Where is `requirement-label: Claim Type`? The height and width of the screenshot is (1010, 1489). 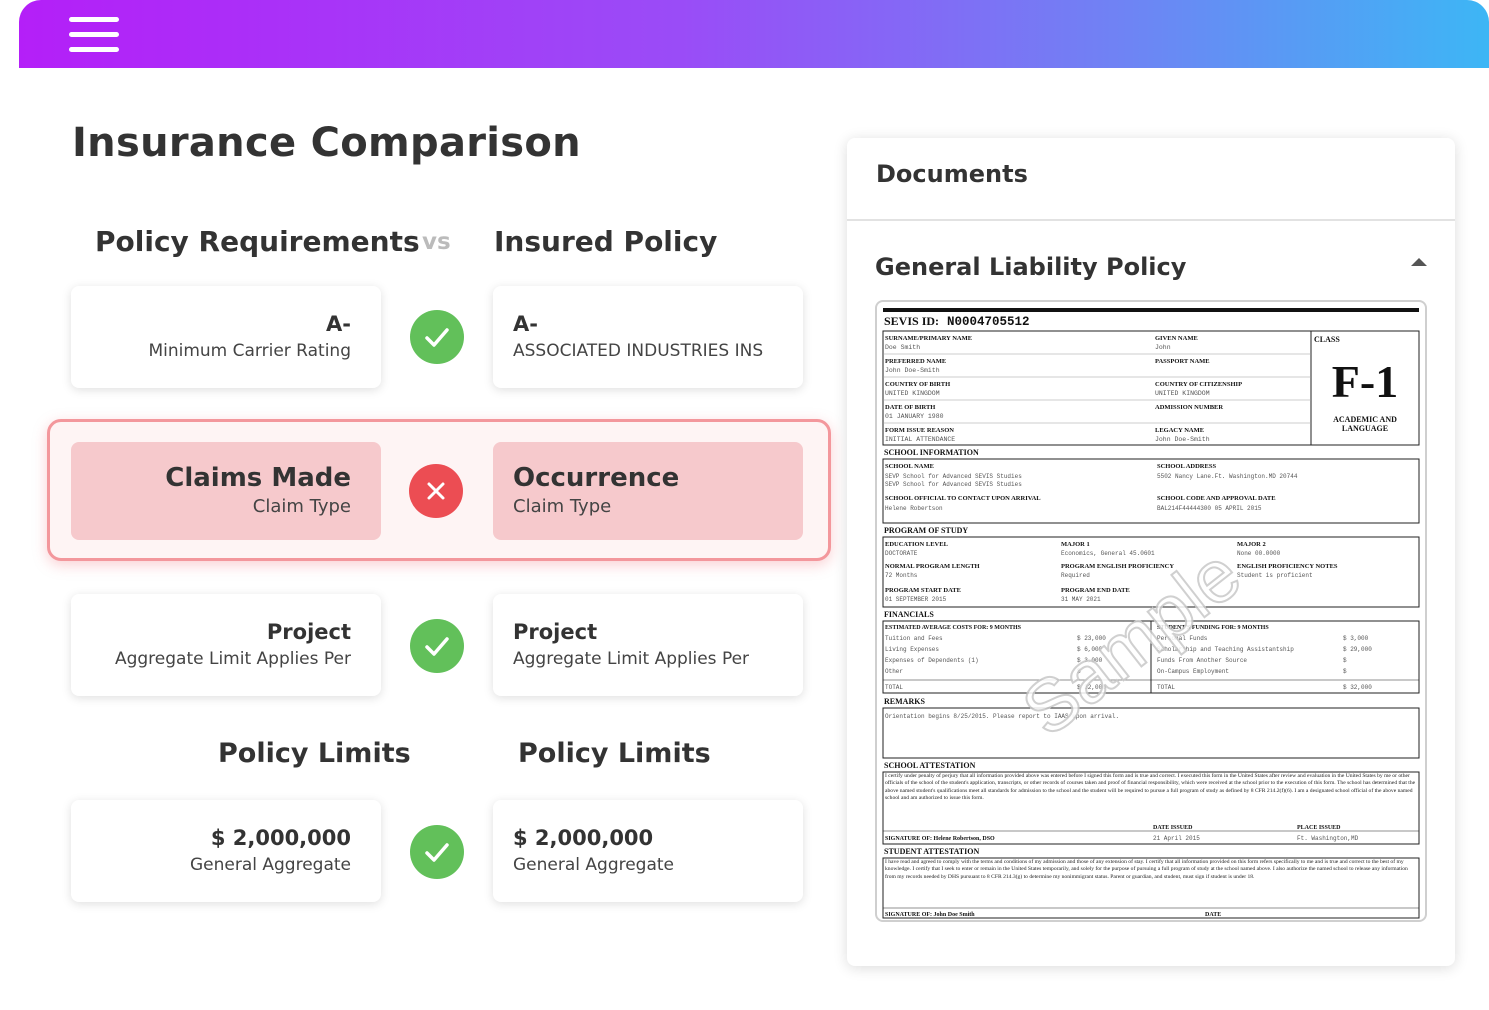
requirement-label: Claim Type is located at coordinates (301, 506).